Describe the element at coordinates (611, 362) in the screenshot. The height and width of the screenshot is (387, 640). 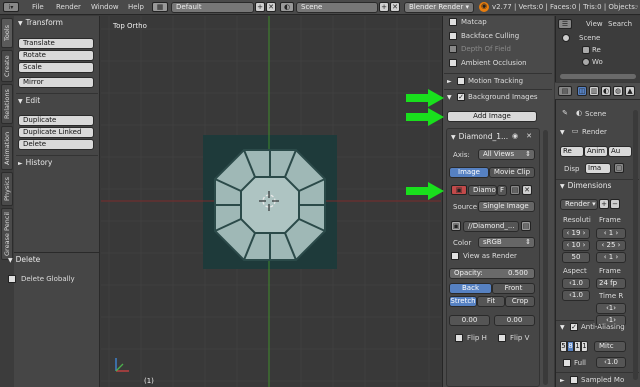
I see `filter-size-field: ‹1.0` at that location.